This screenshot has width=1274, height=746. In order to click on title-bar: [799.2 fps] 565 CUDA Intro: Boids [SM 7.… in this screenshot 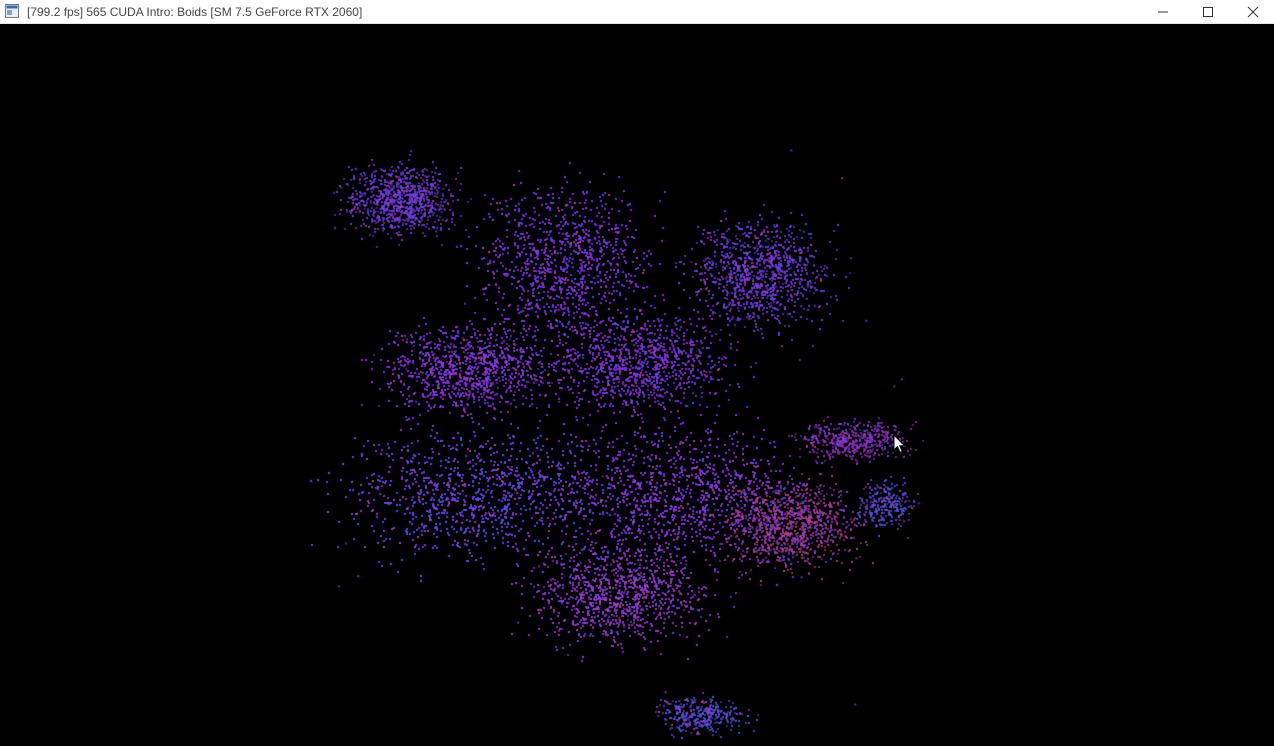, I will do `click(637, 12)`.